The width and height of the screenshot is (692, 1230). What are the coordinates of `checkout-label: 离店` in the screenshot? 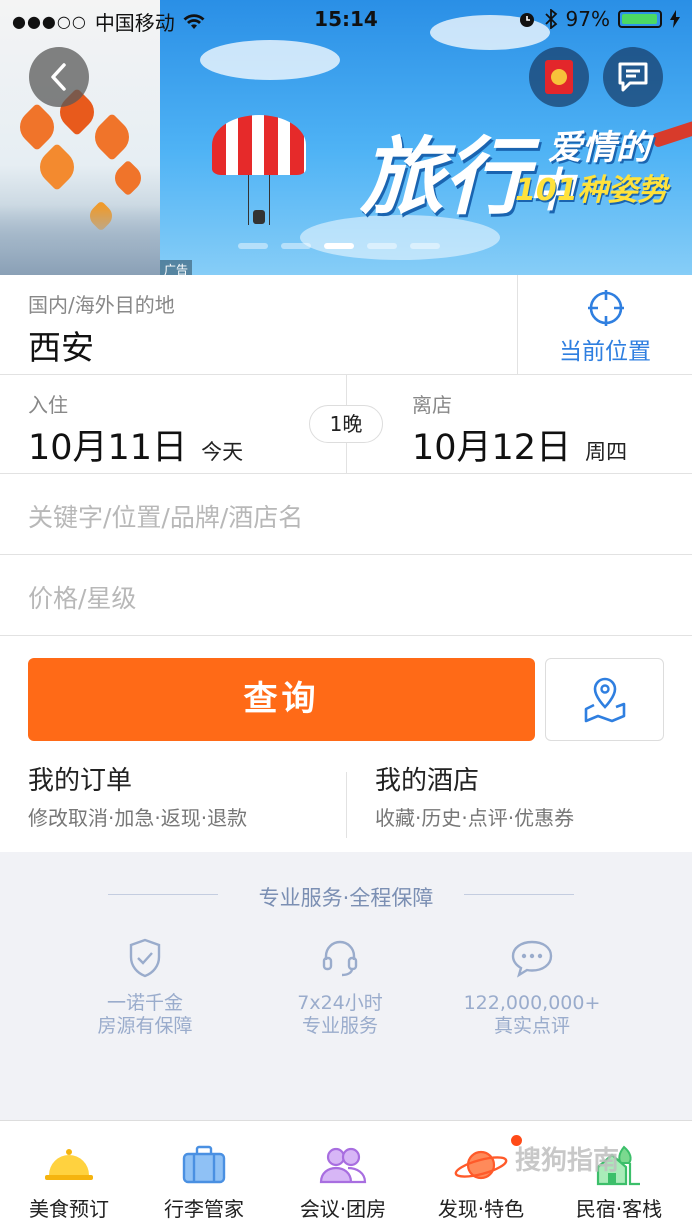 It's located at (432, 405).